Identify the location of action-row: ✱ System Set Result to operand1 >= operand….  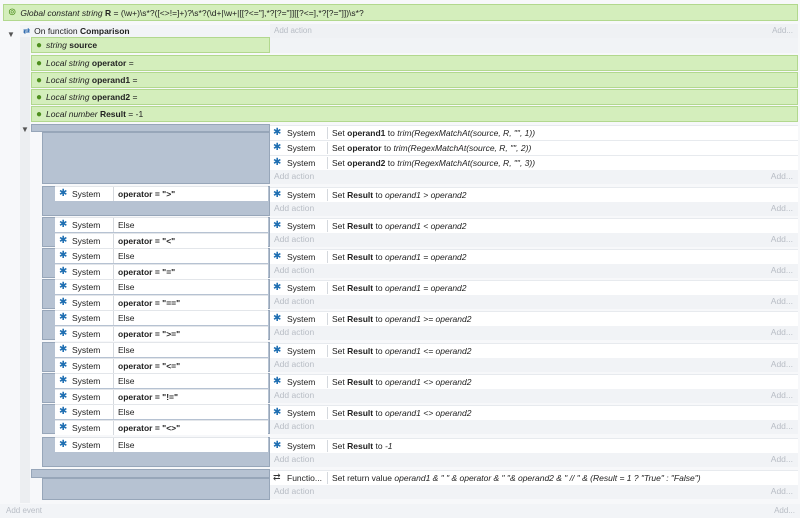
(534, 318).